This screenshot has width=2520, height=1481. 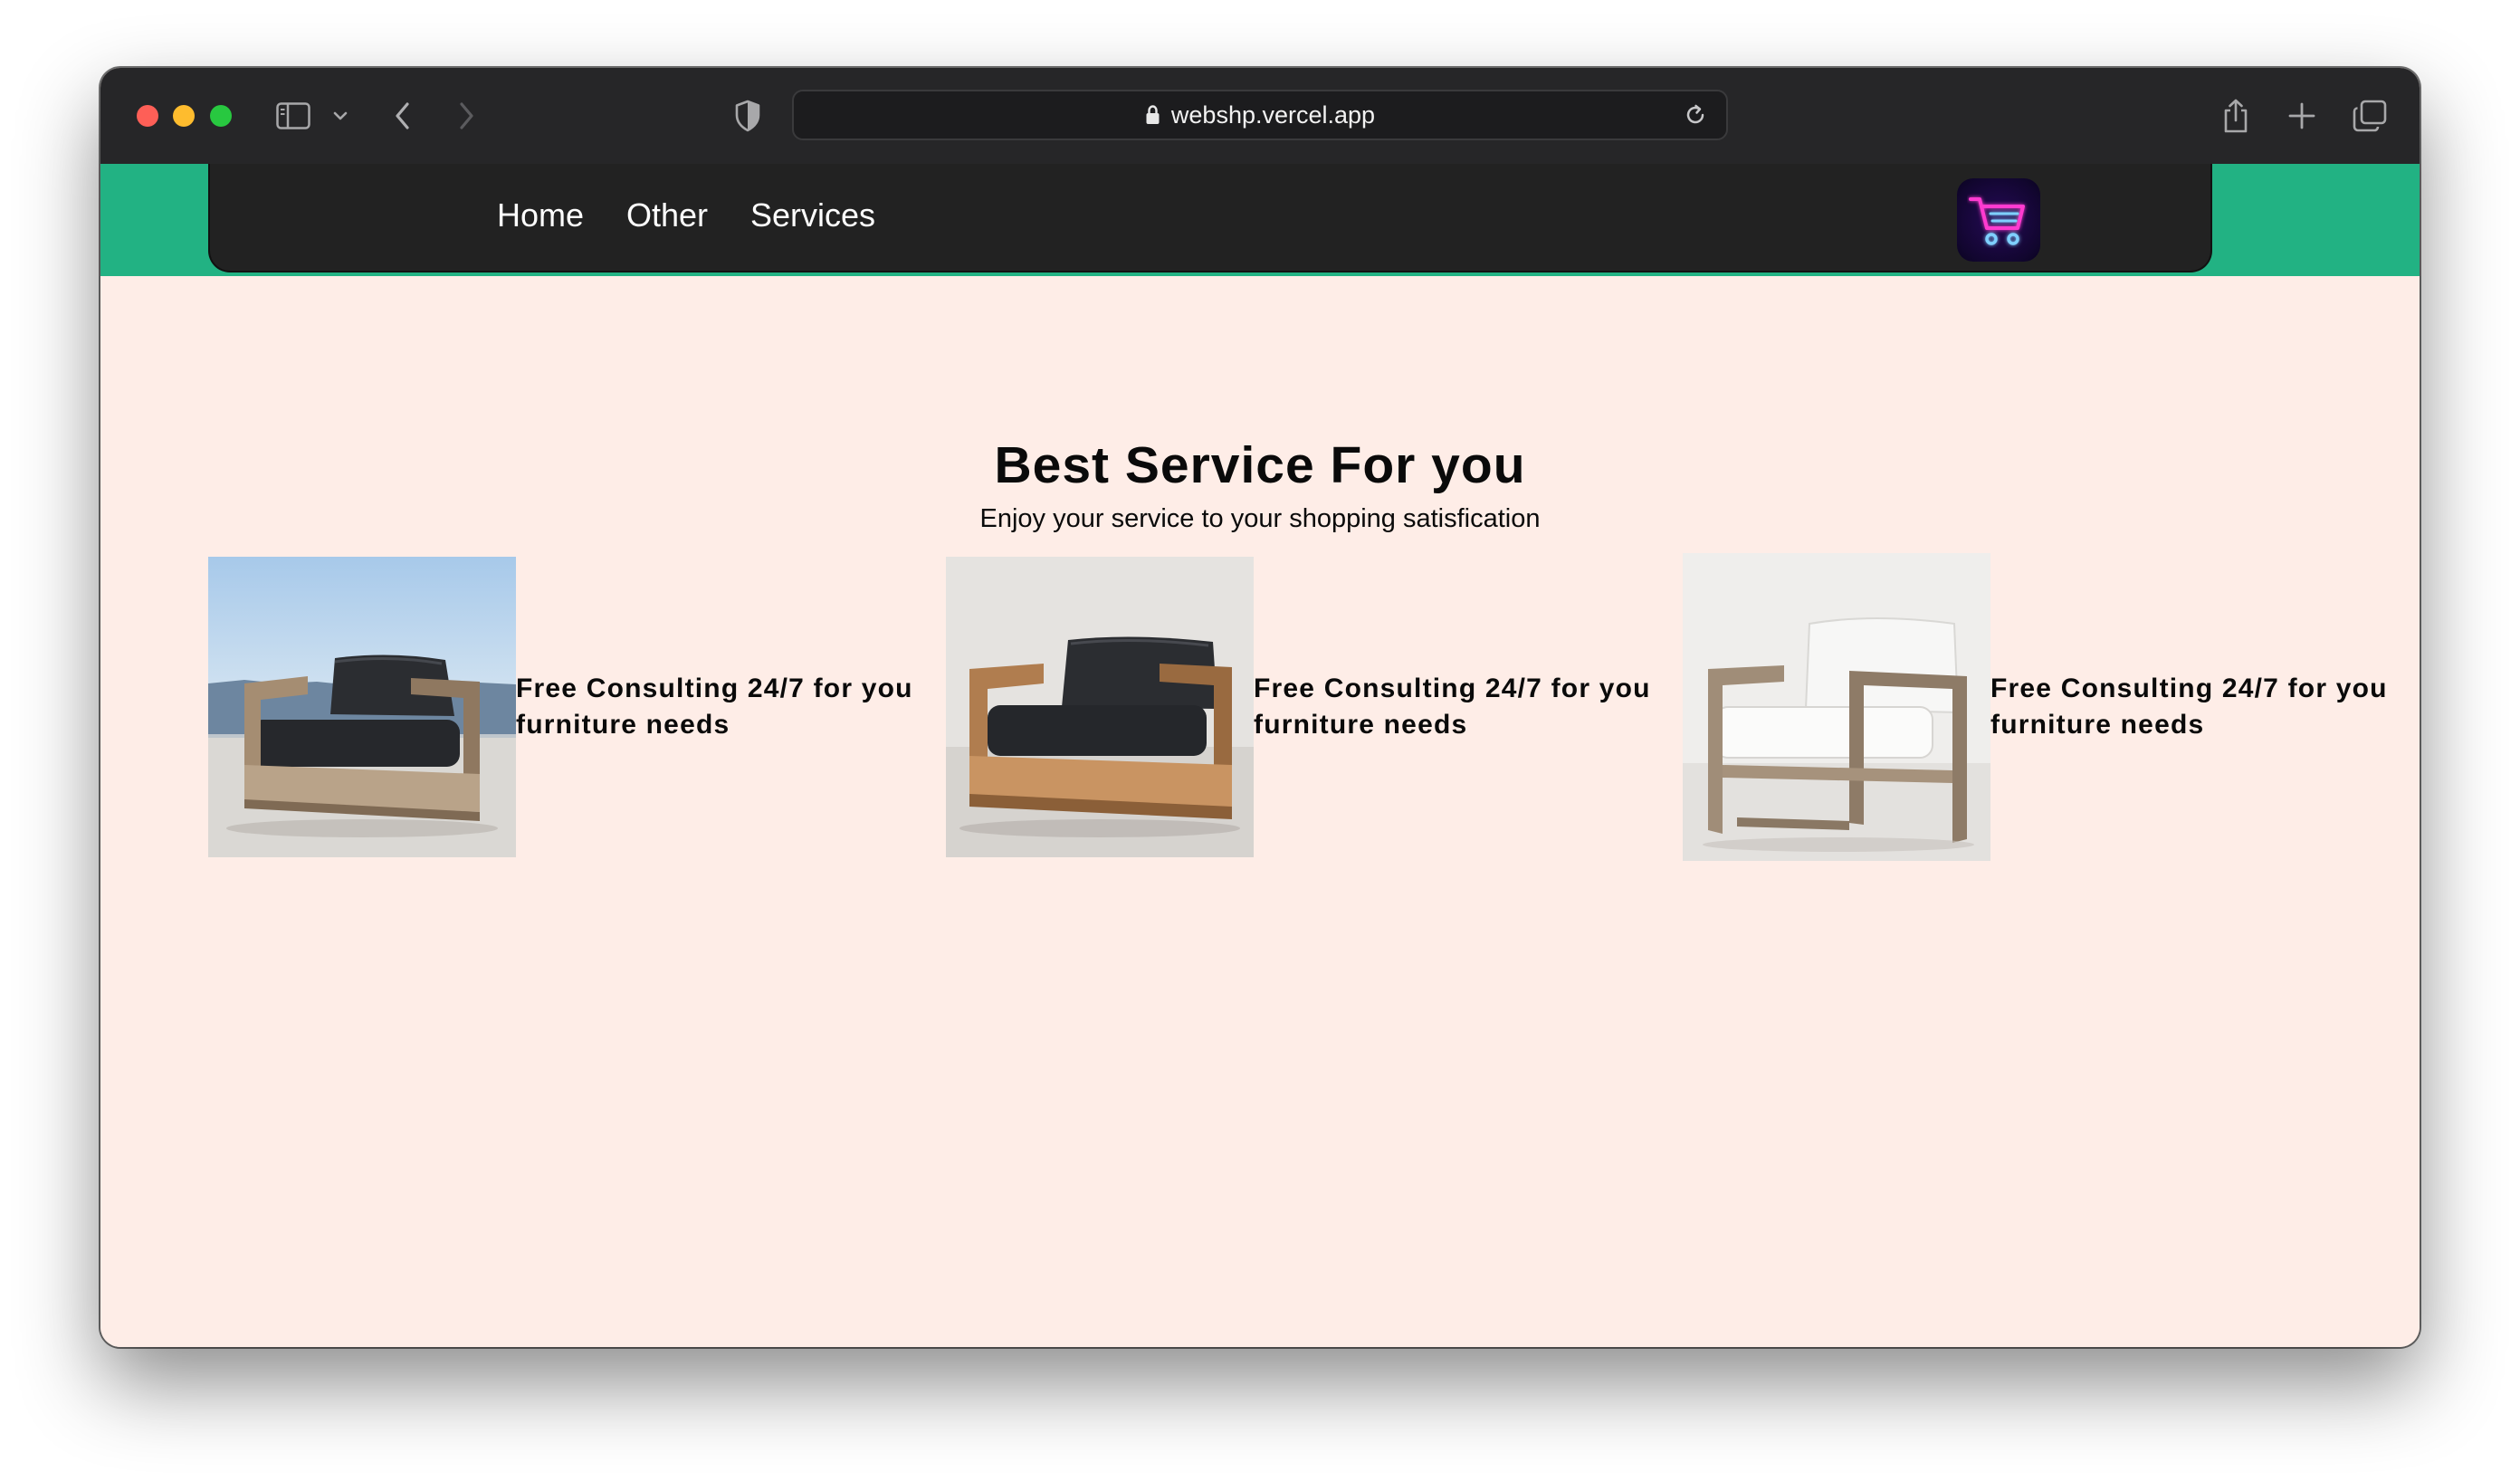 I want to click on minimize-window-button, so click(x=184, y=116).